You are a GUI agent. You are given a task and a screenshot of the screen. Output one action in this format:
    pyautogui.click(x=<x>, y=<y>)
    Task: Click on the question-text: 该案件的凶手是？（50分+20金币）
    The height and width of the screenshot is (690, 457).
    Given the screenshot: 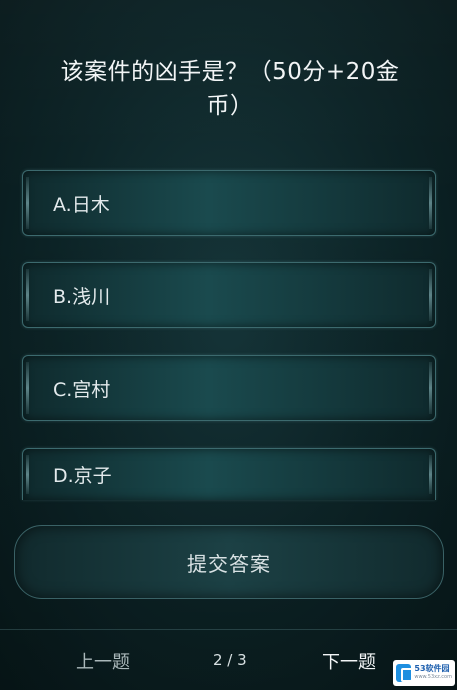 What is the action you would take?
    pyautogui.click(x=230, y=89)
    